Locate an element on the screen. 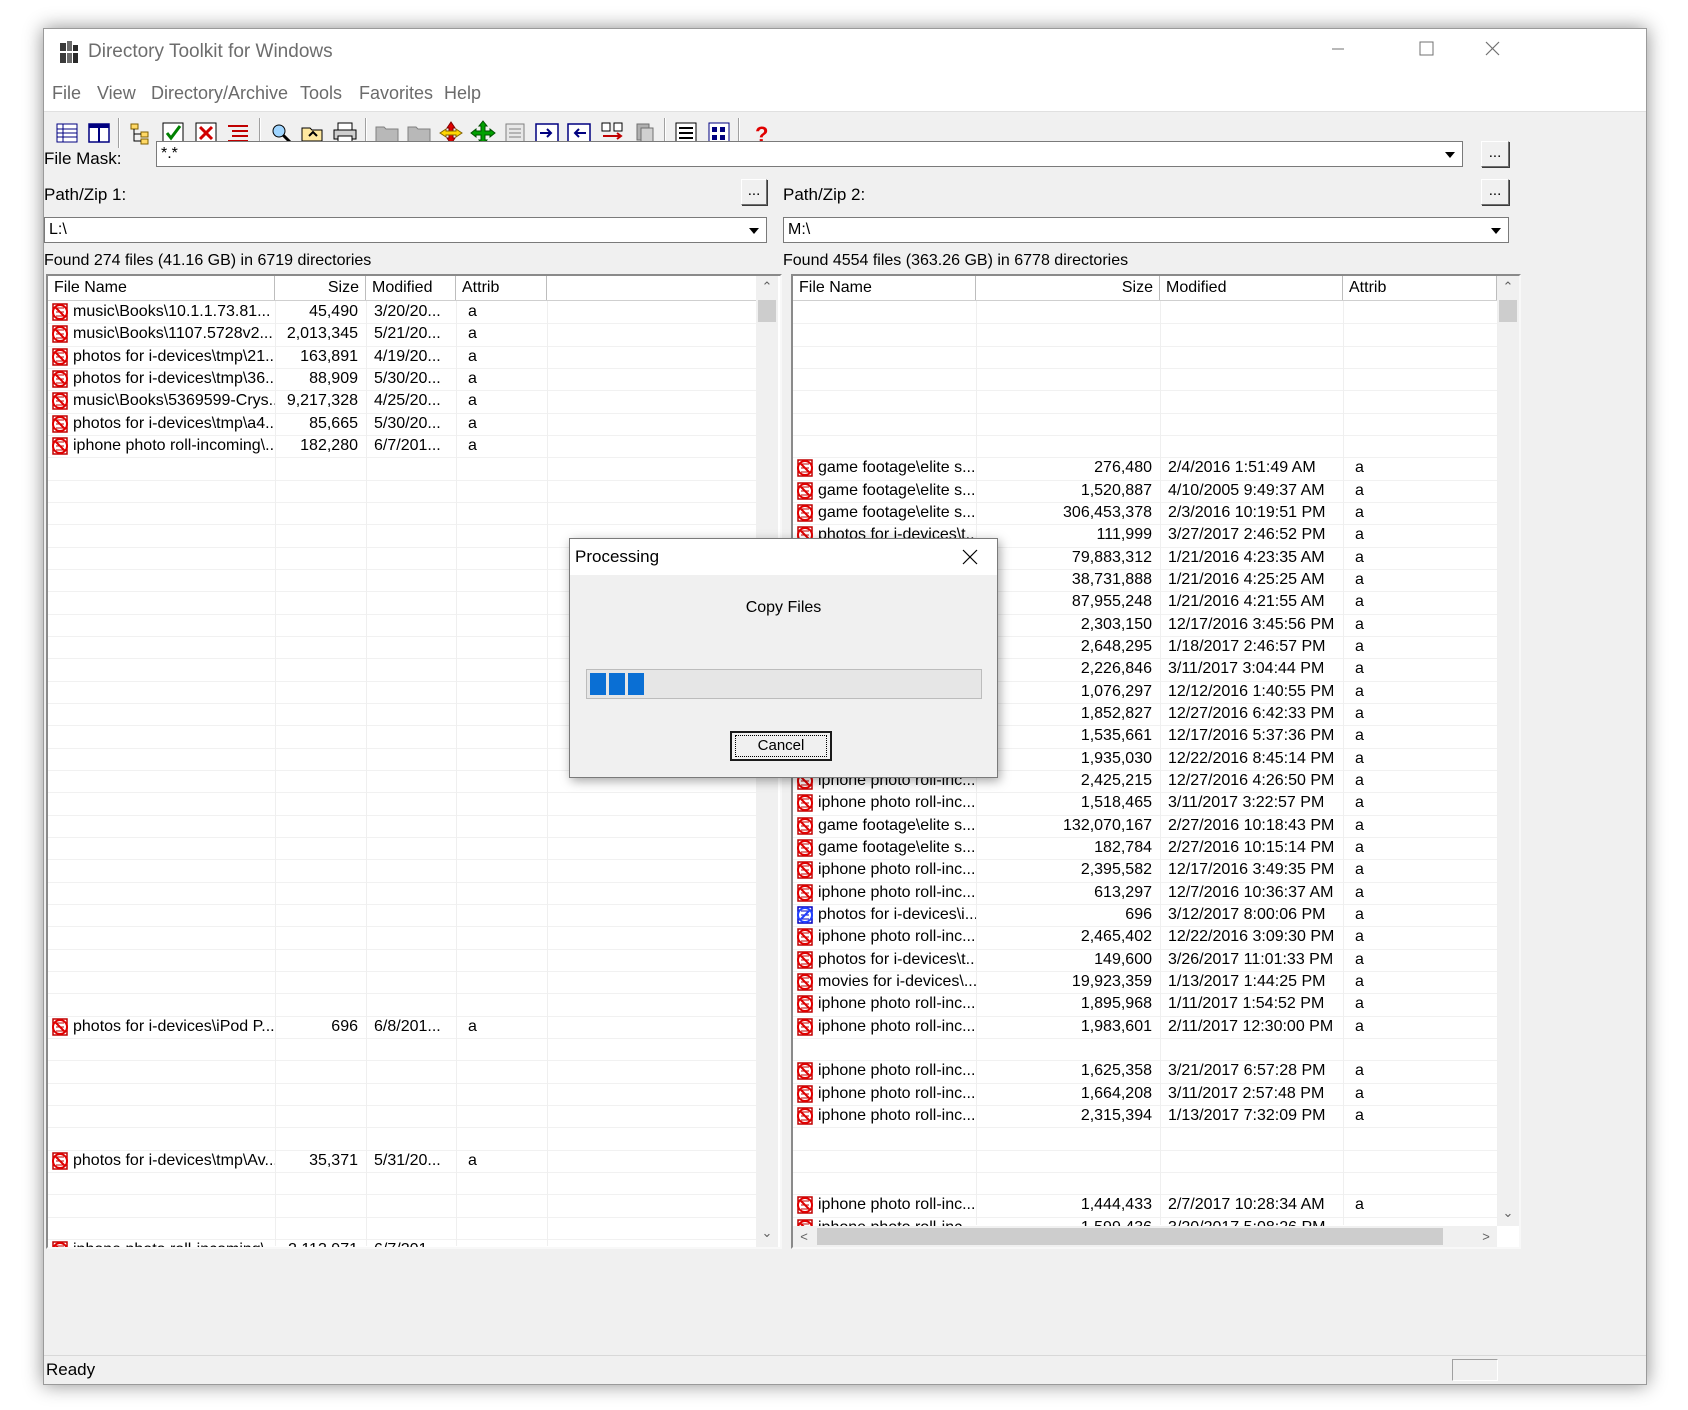  right-vertical-scrollbar: ⌃ ⌄ is located at coordinates (1508, 751).